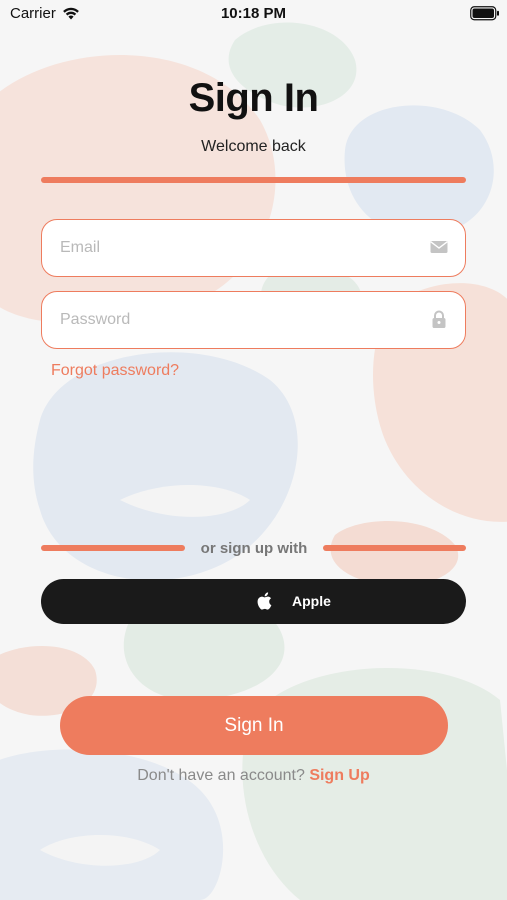  Describe the element at coordinates (113, 548) in the screenshot. I see `divider-line-left` at that location.